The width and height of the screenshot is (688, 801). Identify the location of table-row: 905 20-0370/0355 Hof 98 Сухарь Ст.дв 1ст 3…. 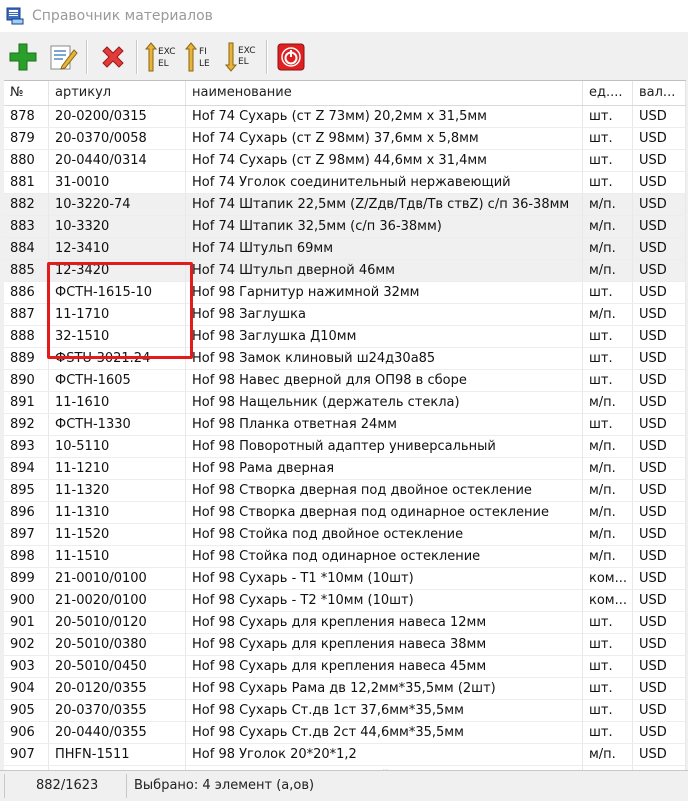
(345, 711).